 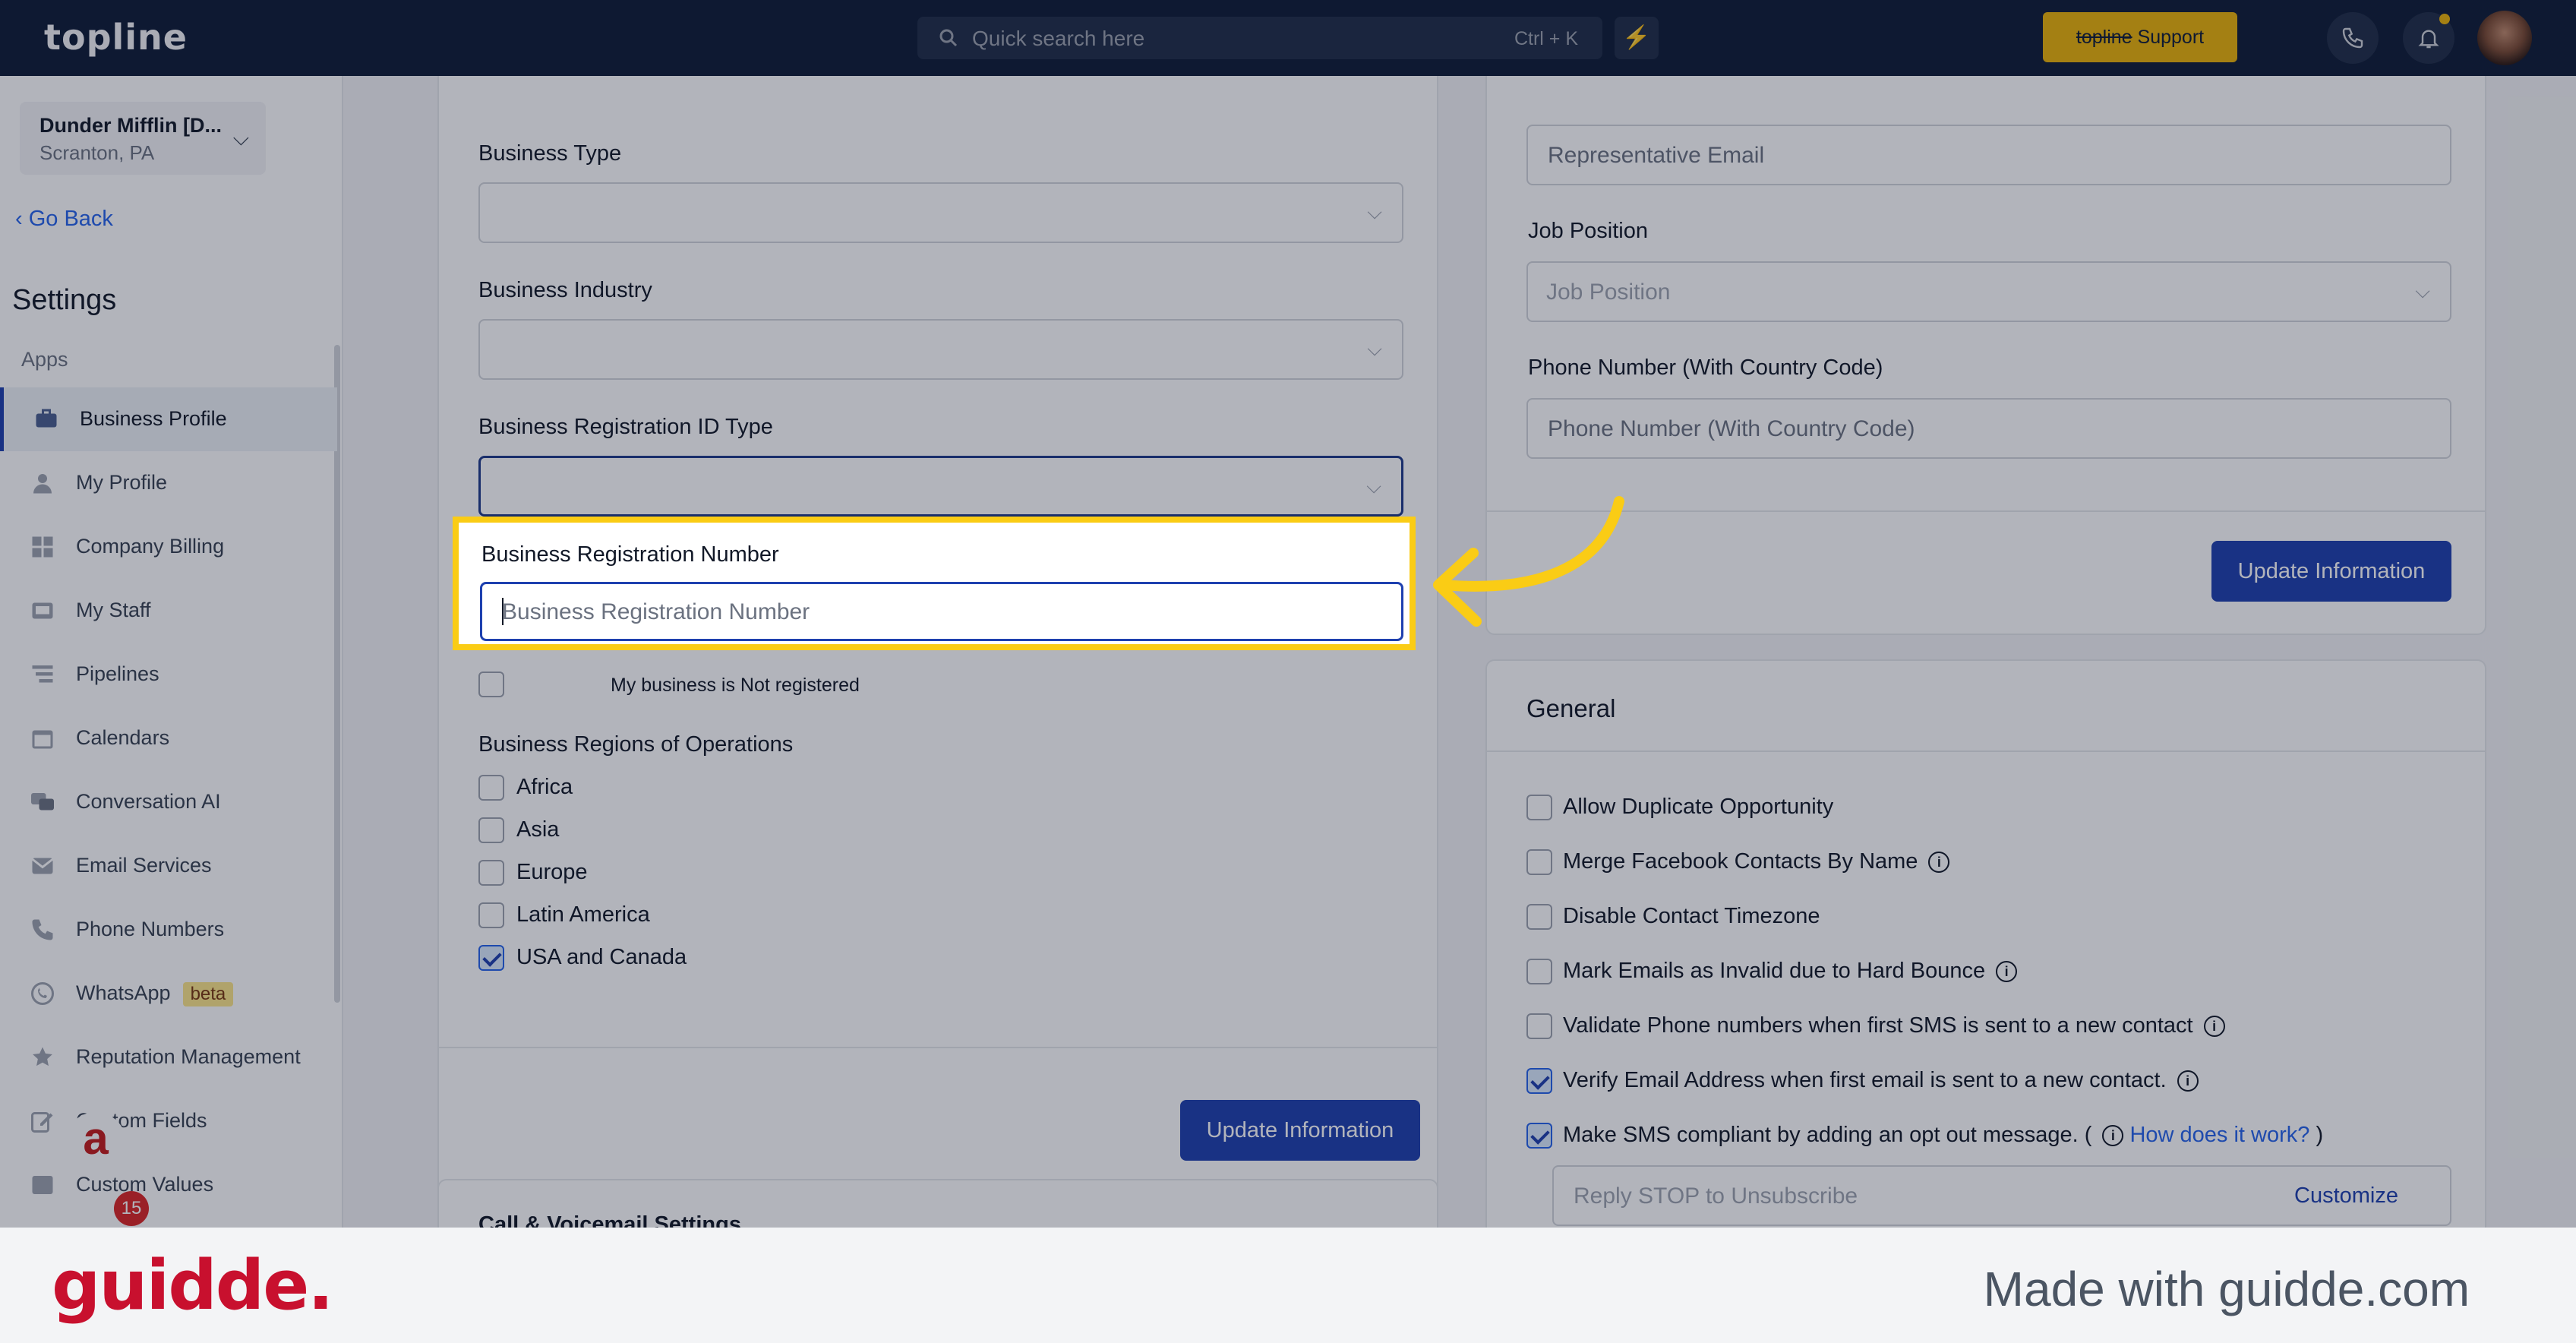 I want to click on paren-close: ), so click(x=2320, y=1135).